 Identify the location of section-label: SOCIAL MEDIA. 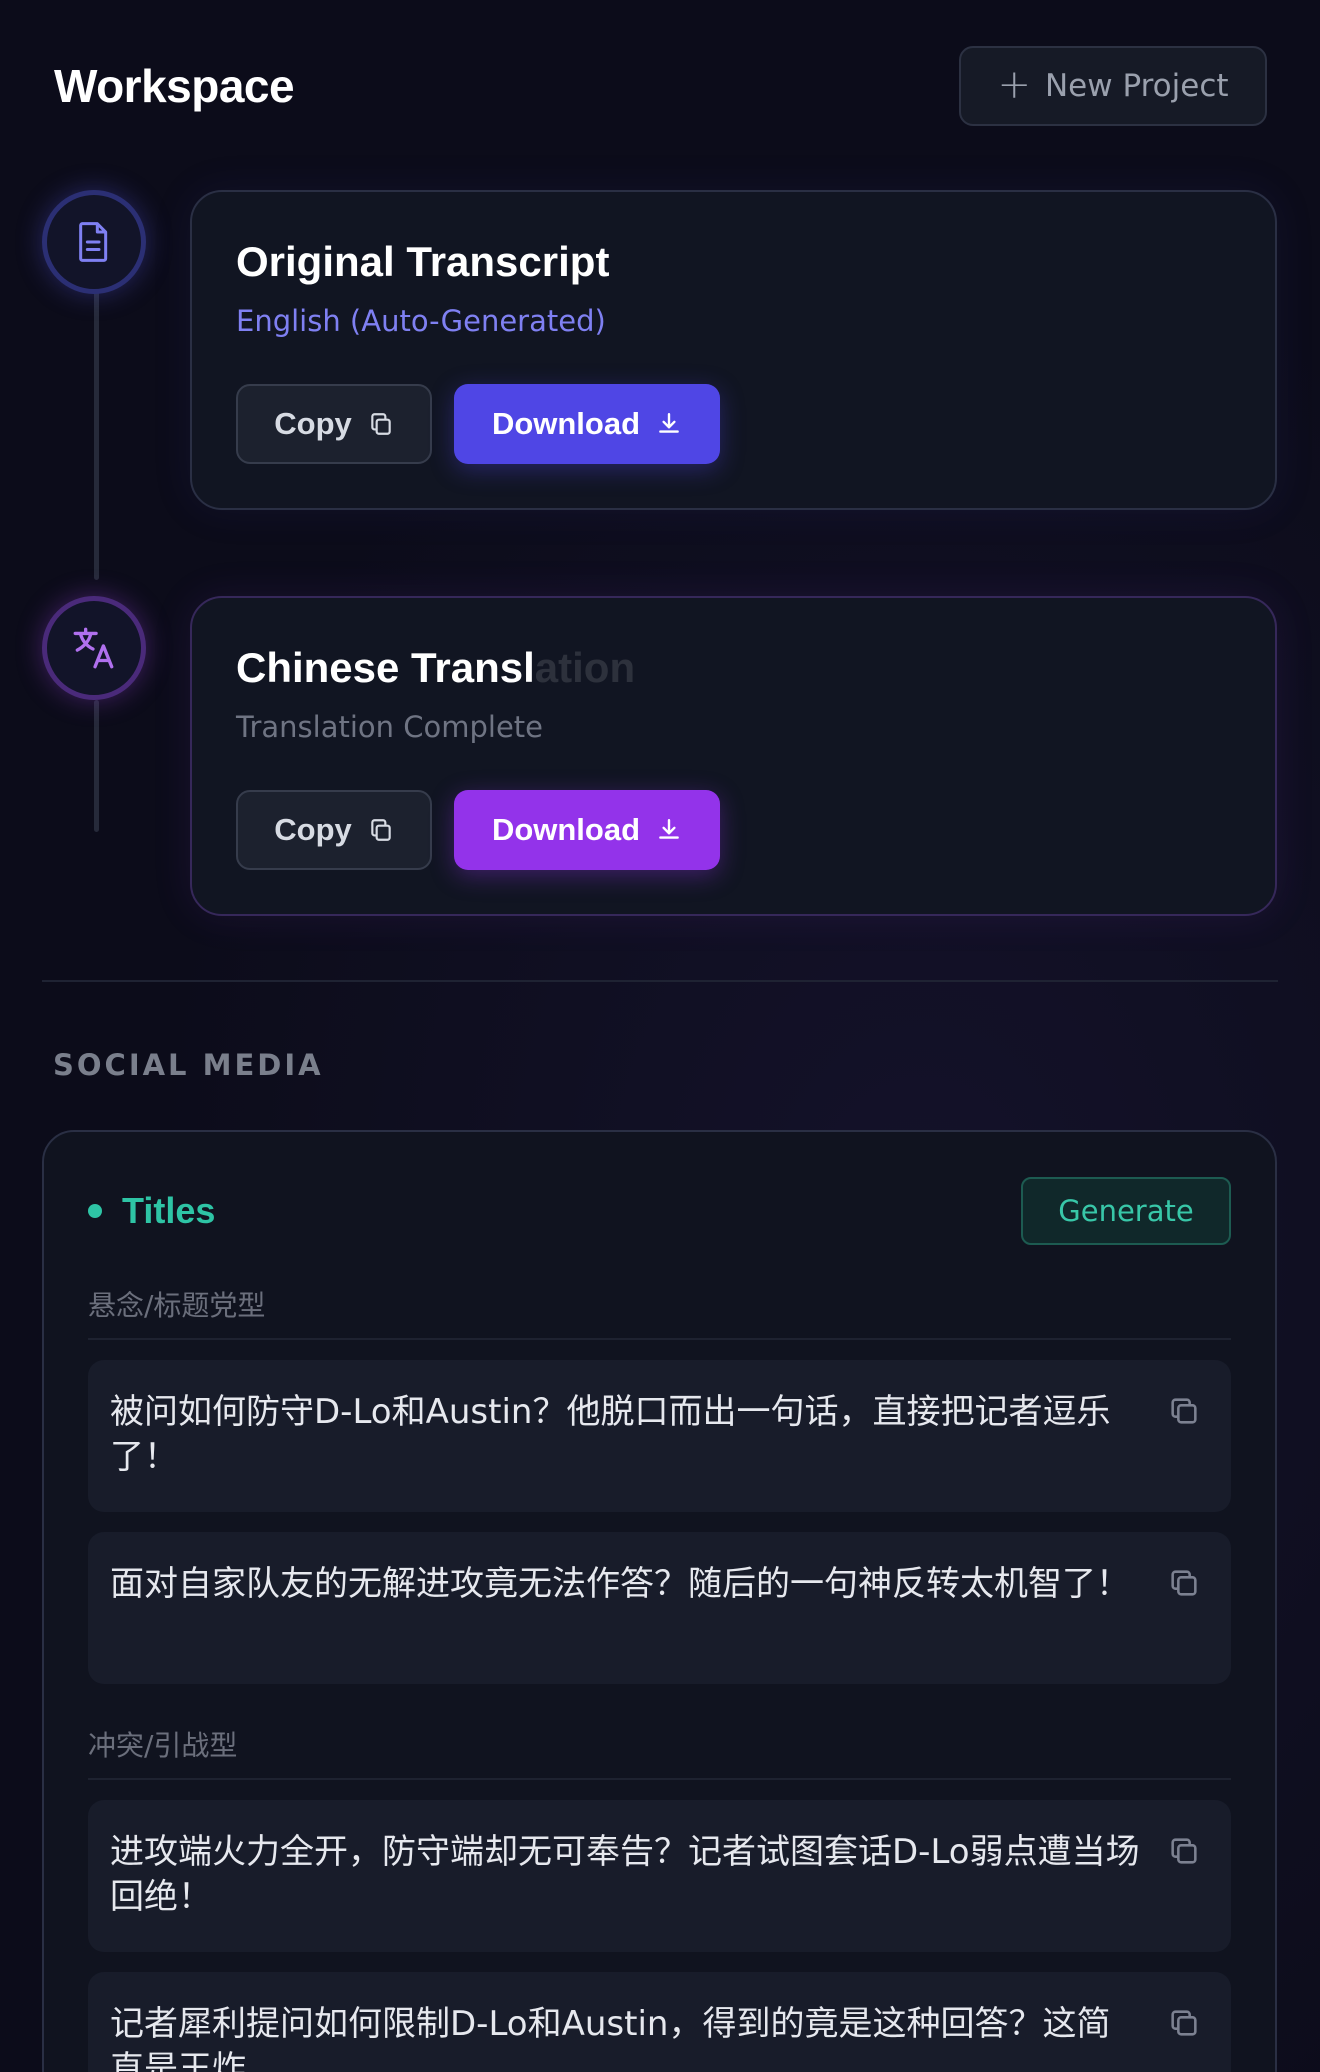
(188, 1065).